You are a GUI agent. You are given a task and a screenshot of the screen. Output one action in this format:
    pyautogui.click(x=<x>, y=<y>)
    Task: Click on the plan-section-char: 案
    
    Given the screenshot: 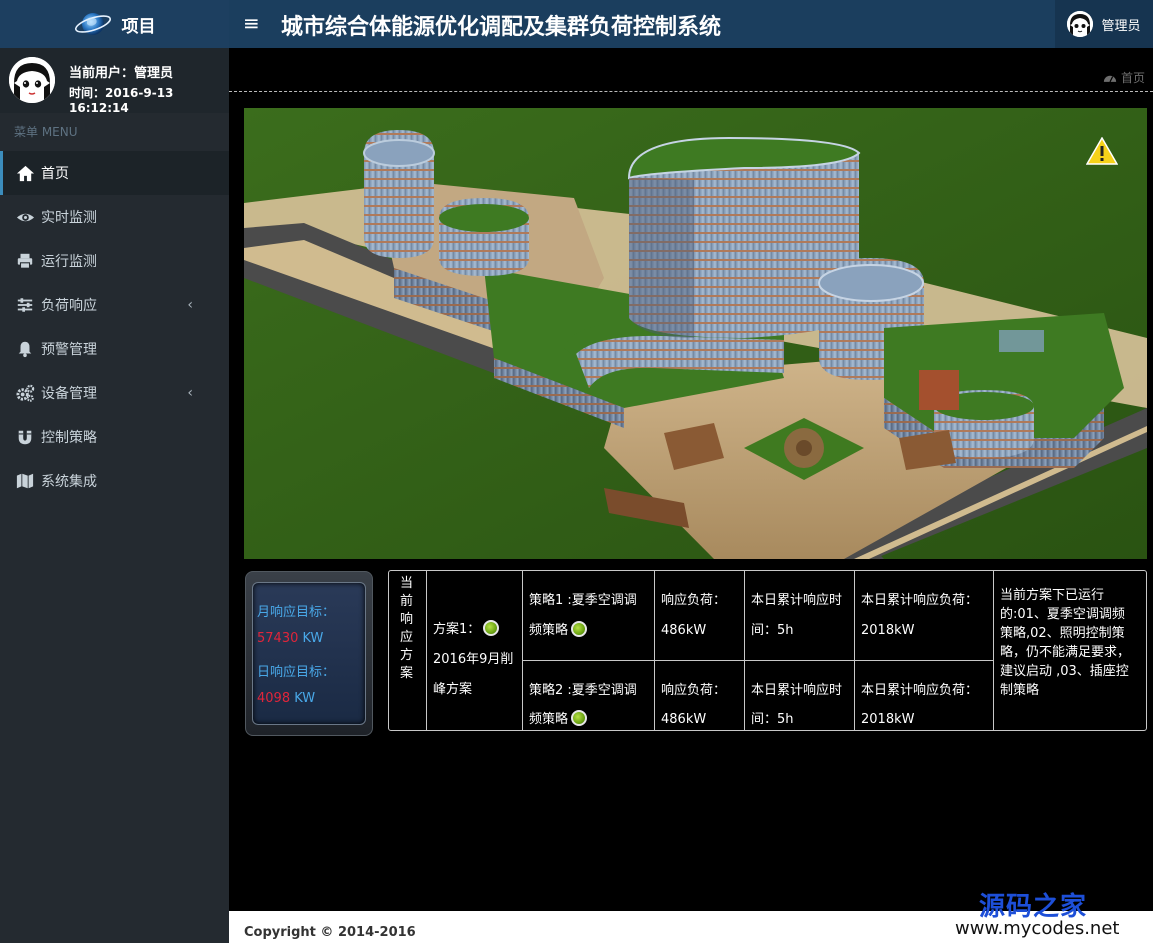 What is the action you would take?
    pyautogui.click(x=407, y=673)
    